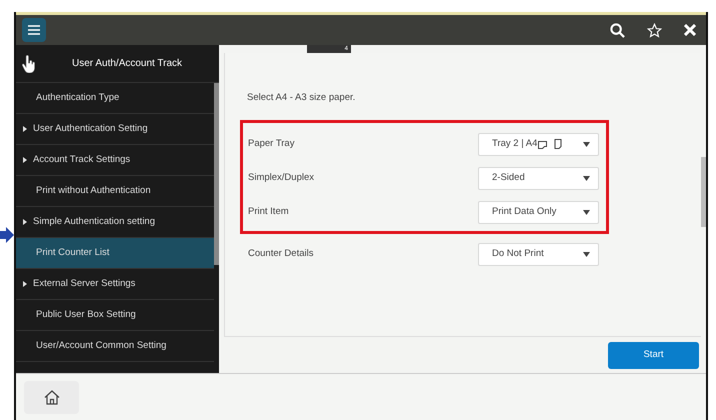  What do you see at coordinates (115, 346) in the screenshot?
I see `sidebar-item: User/Account Common Setting` at bounding box center [115, 346].